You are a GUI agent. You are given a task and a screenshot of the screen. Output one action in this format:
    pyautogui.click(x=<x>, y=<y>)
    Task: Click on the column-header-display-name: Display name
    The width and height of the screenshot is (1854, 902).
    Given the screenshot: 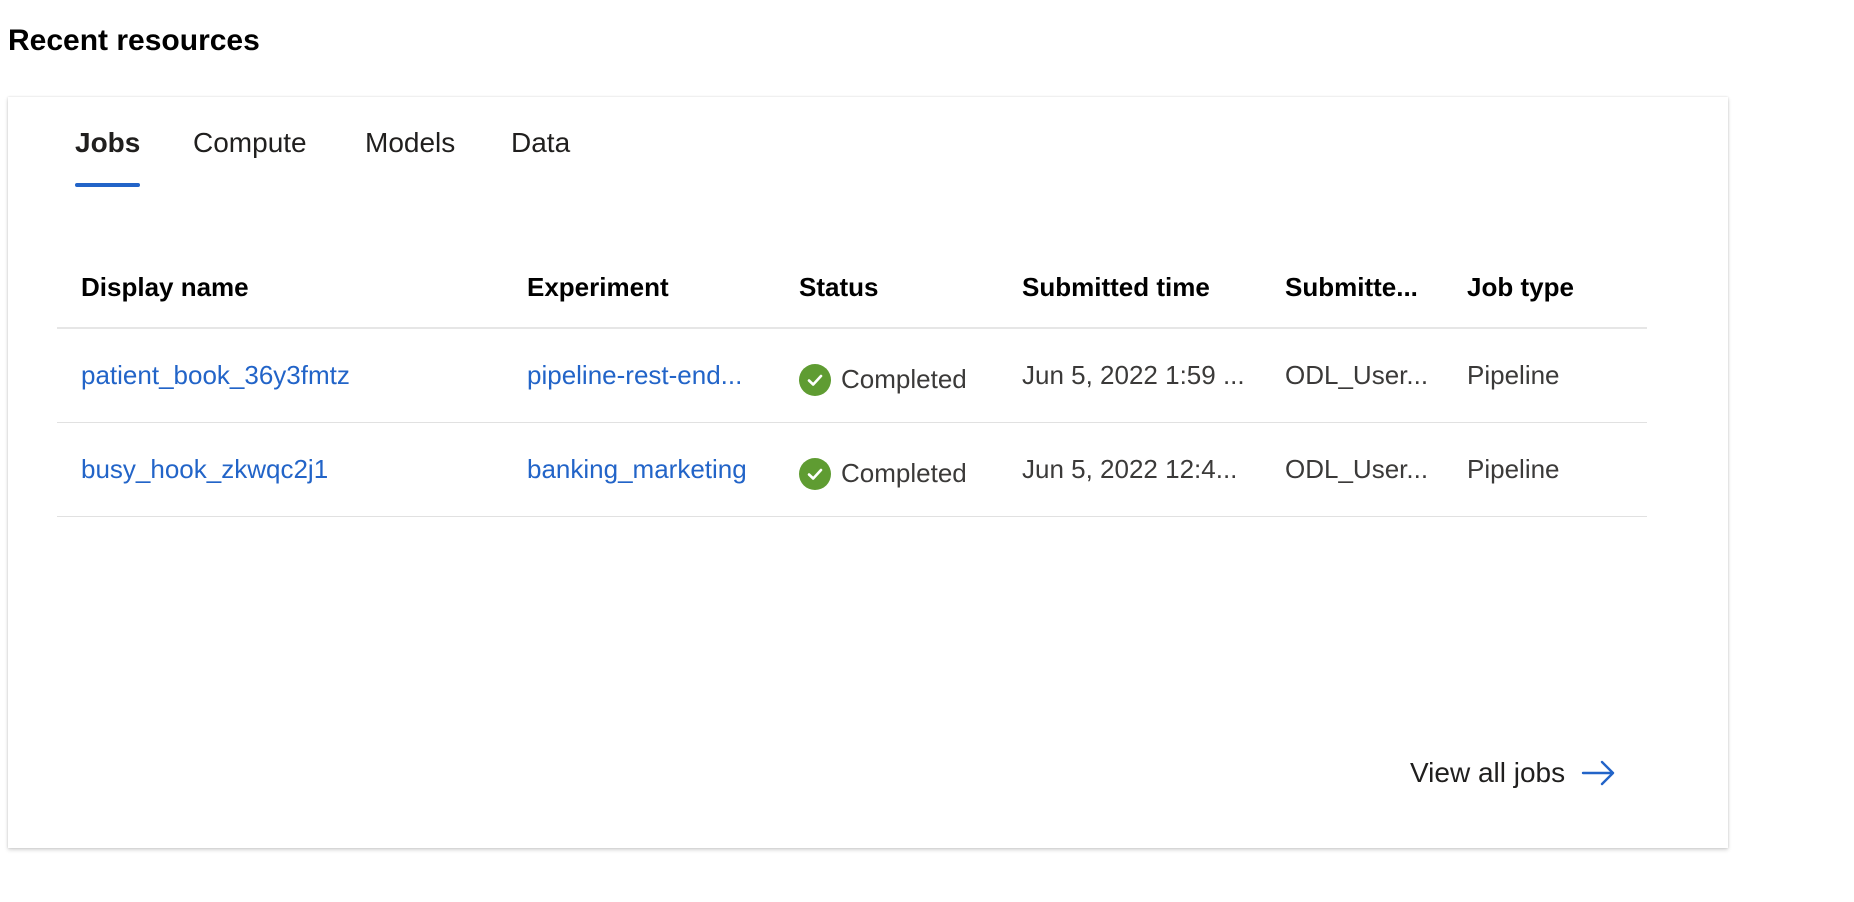 What is the action you would take?
    pyautogui.click(x=291, y=287)
    